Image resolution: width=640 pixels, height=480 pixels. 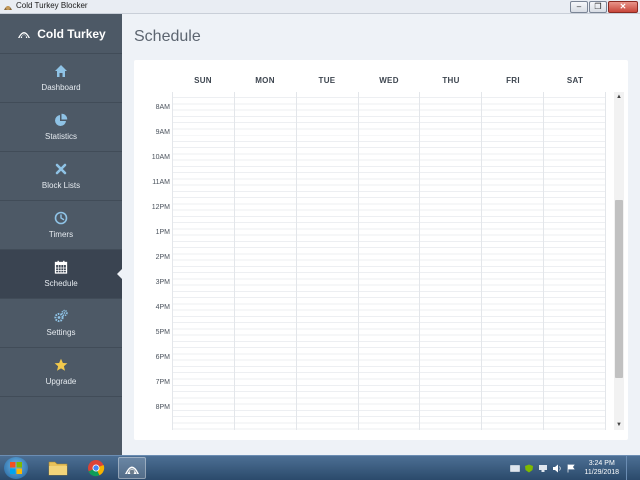 I want to click on volume-icon, so click(x=557, y=468).